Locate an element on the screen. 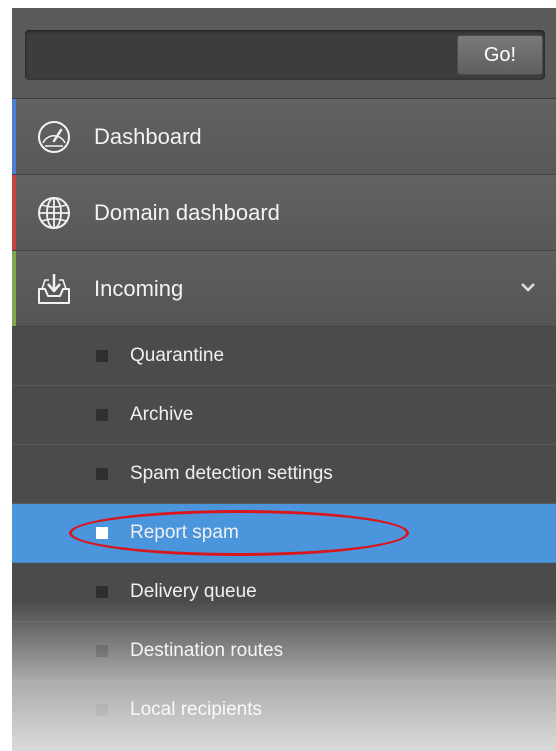  globe-icon is located at coordinates (54, 213).